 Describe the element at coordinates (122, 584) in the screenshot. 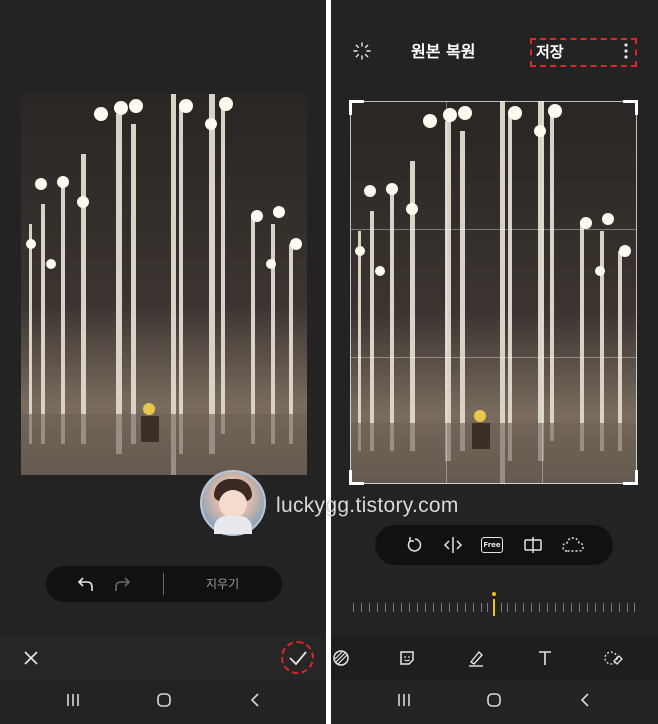

I see `redo-icon` at that location.